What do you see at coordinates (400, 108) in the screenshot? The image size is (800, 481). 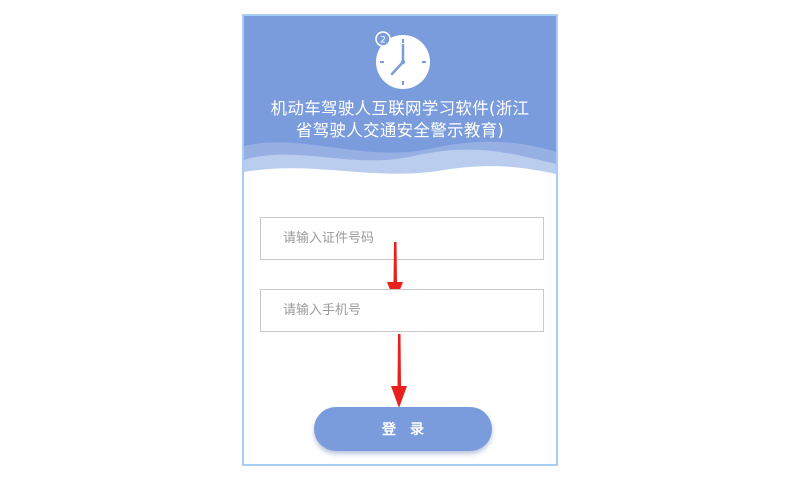 I see `app-title-line-1: 机动车驾驶人互联网学习软件(浙江` at bounding box center [400, 108].